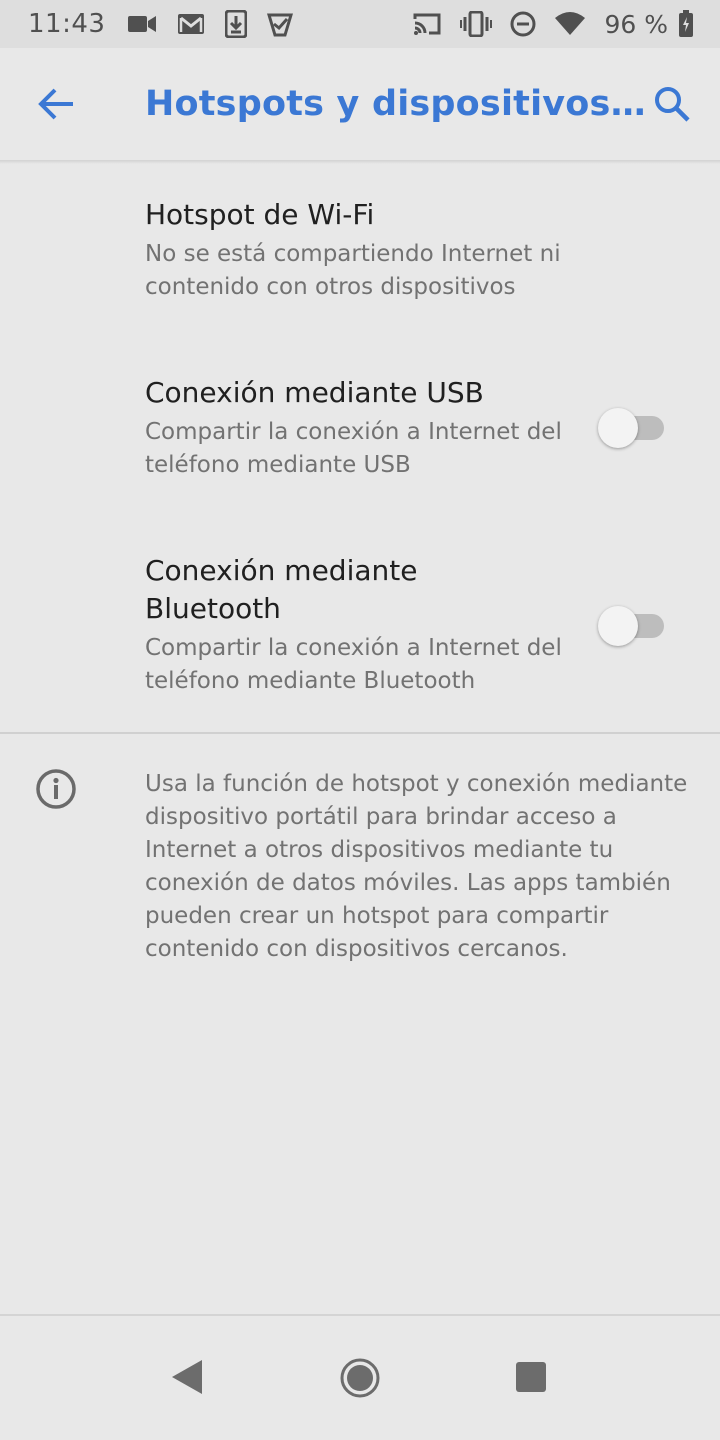 The width and height of the screenshot is (720, 1440). I want to click on download-icon, so click(236, 24).